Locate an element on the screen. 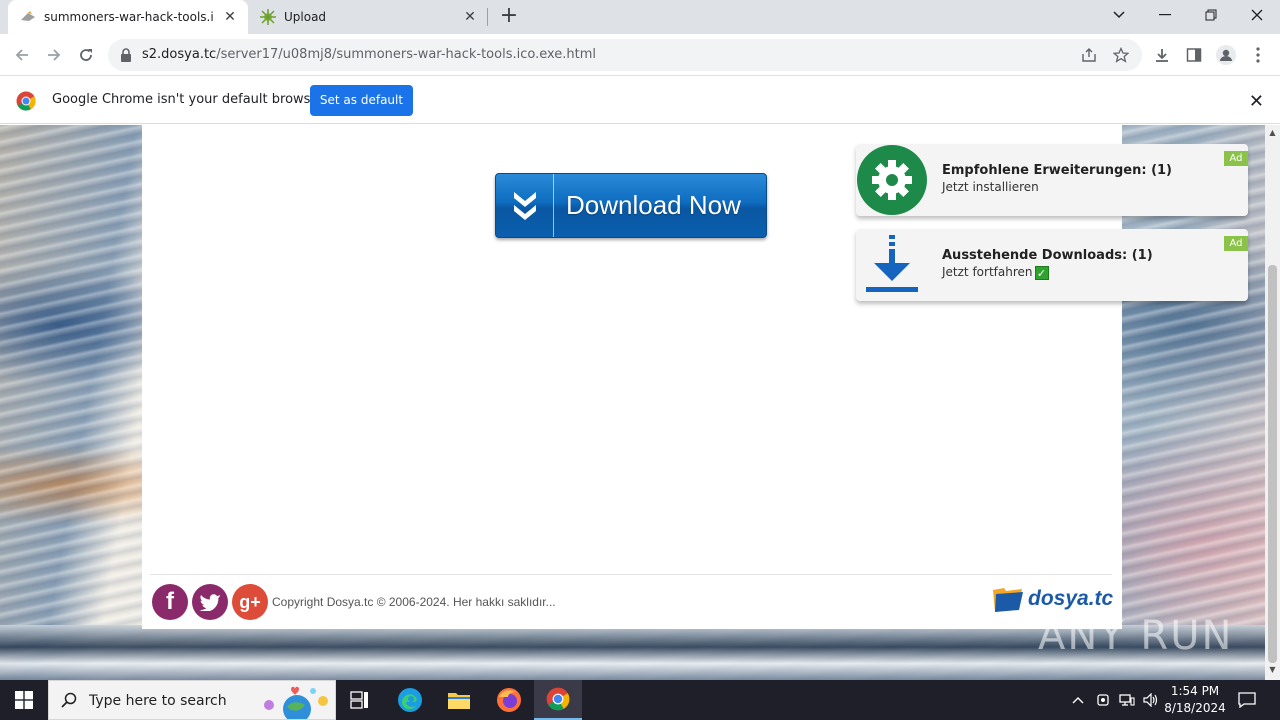 The width and height of the screenshot is (1280, 720). tab-upload: Upload ✕ is located at coordinates (368, 17).